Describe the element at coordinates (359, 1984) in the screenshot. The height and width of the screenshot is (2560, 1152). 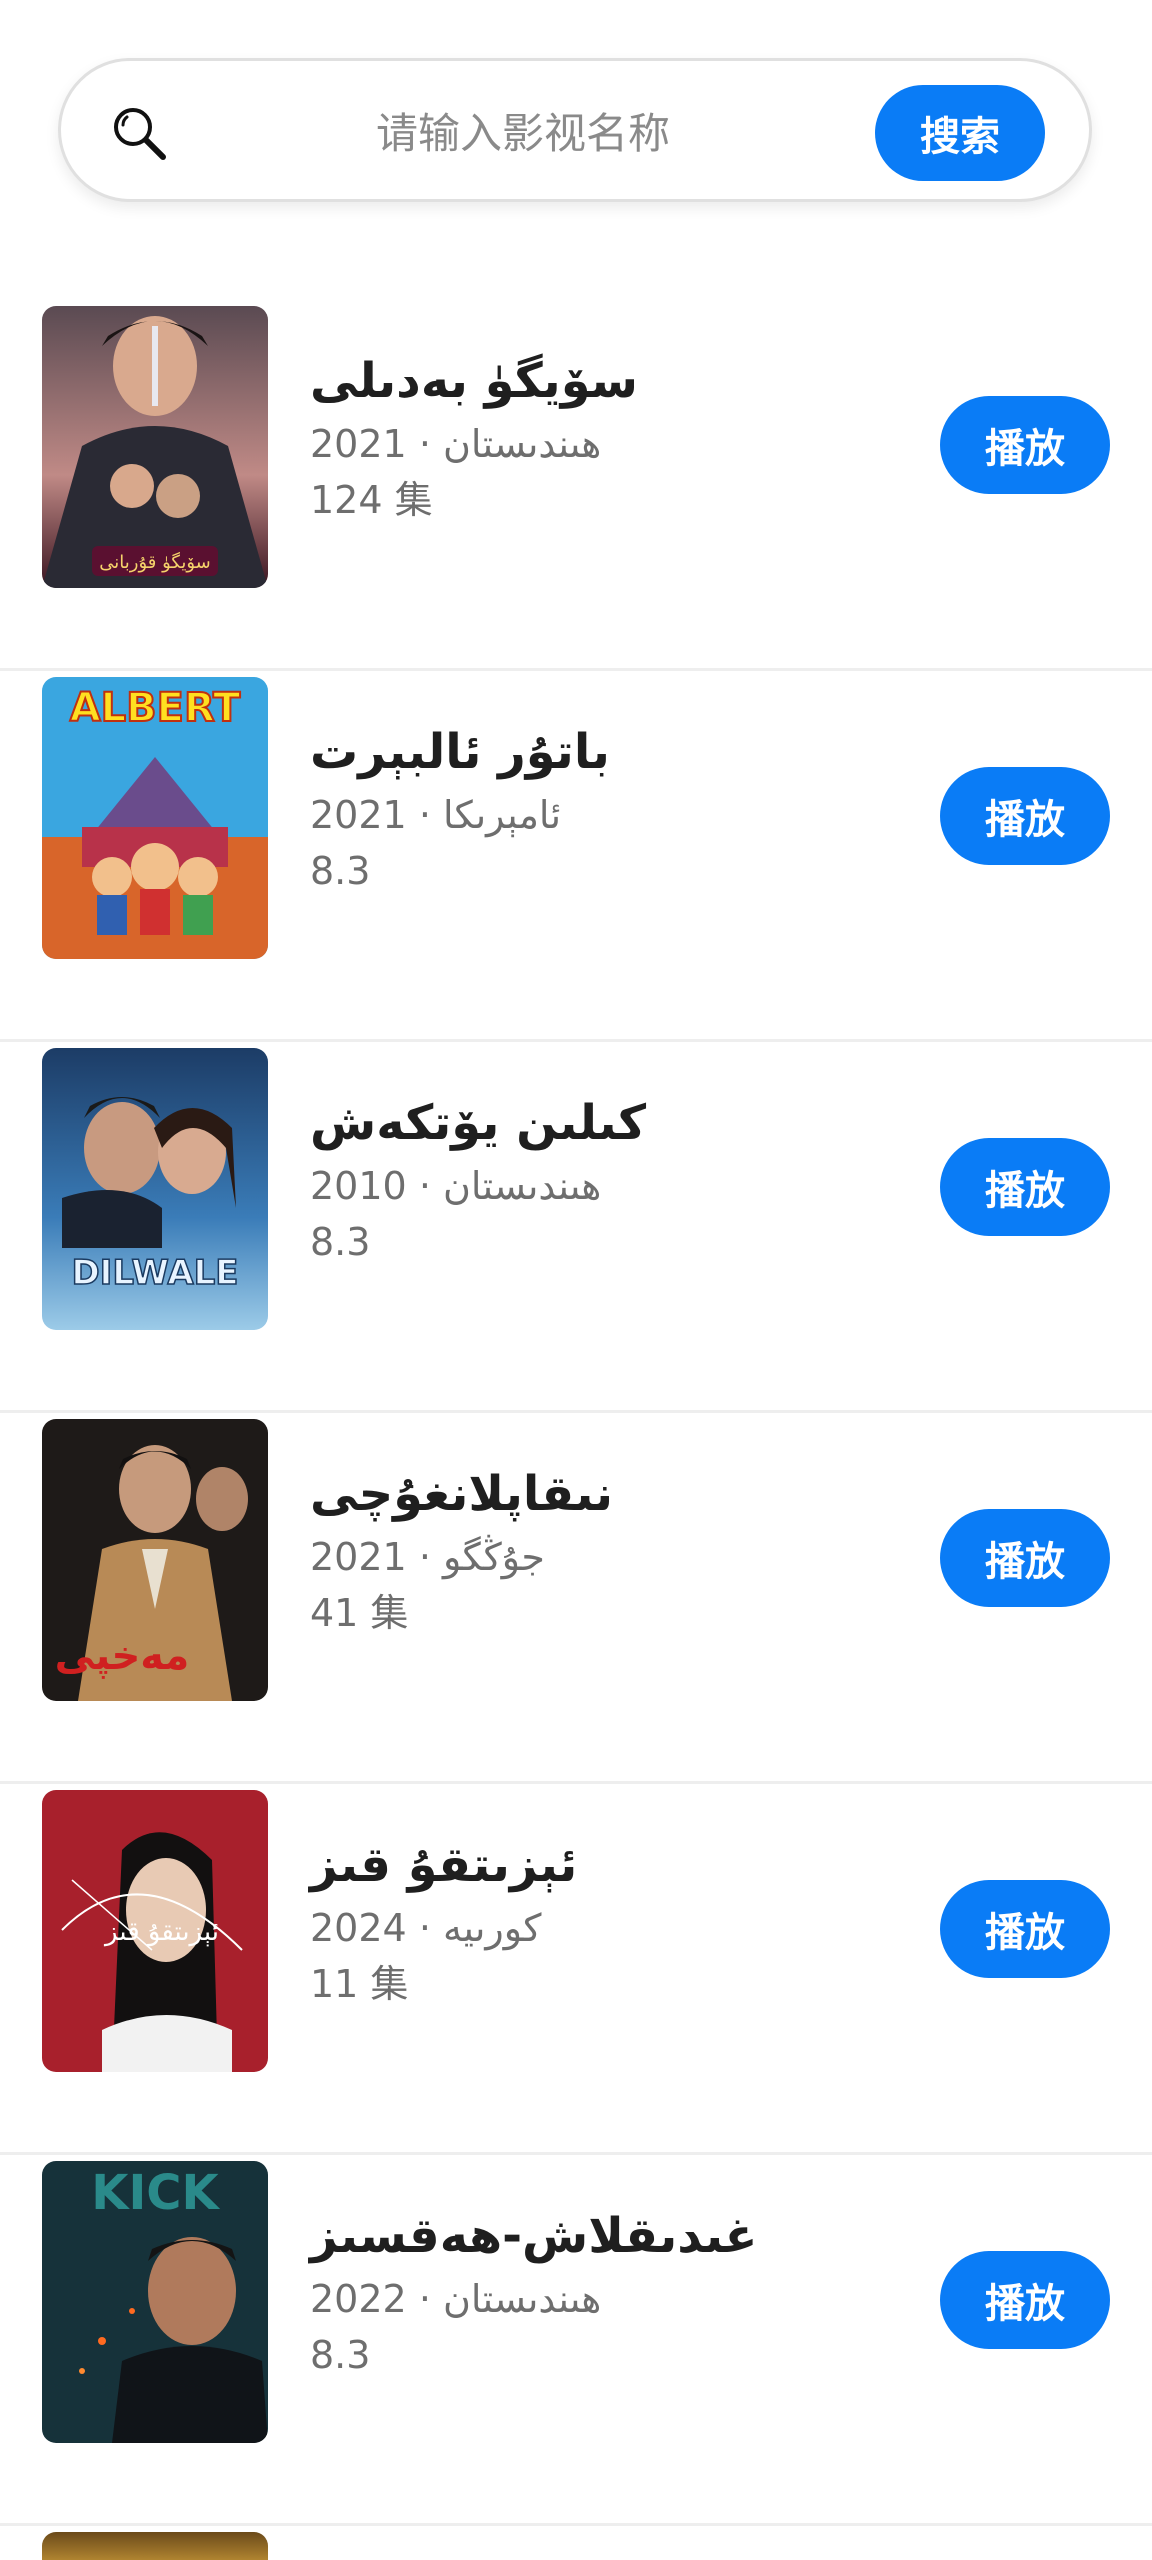
I see `item-extra: 11 集` at that location.